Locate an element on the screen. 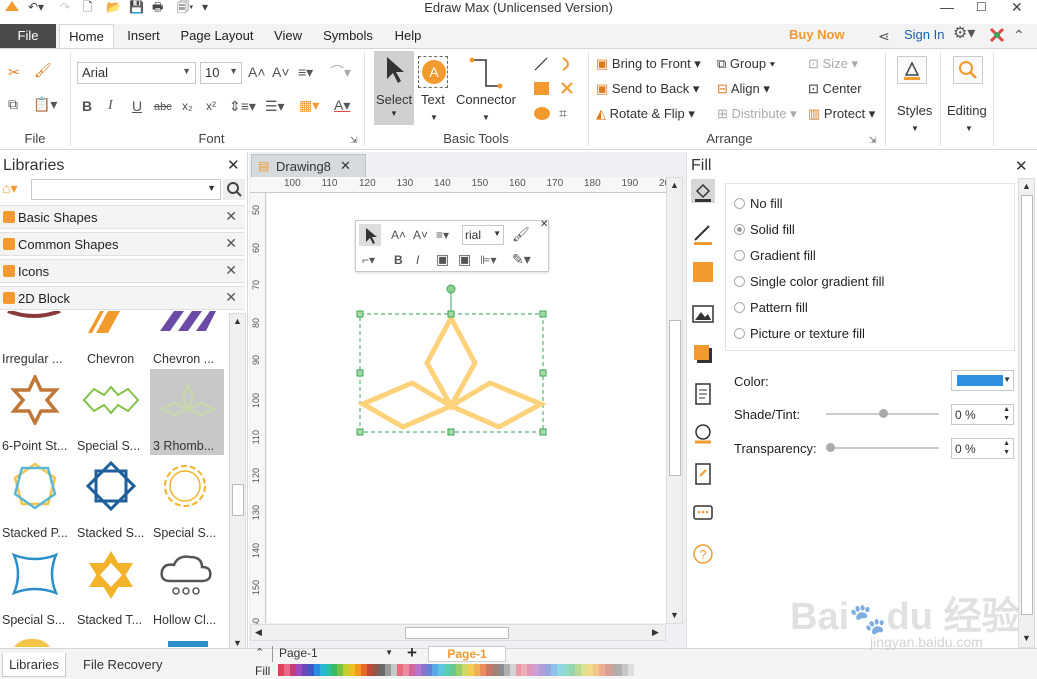 Image resolution: width=1037 pixels, height=679 pixels. copy-icon: ⧉ is located at coordinates (13, 104).